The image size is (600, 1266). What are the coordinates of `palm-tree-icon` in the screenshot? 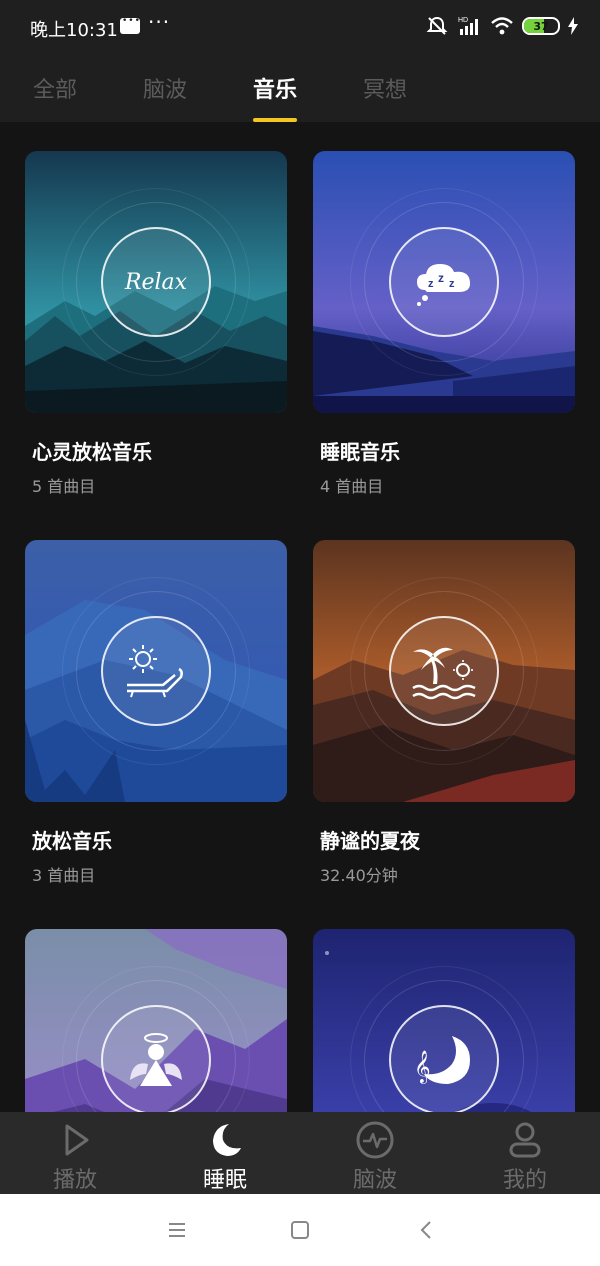 It's located at (444, 671).